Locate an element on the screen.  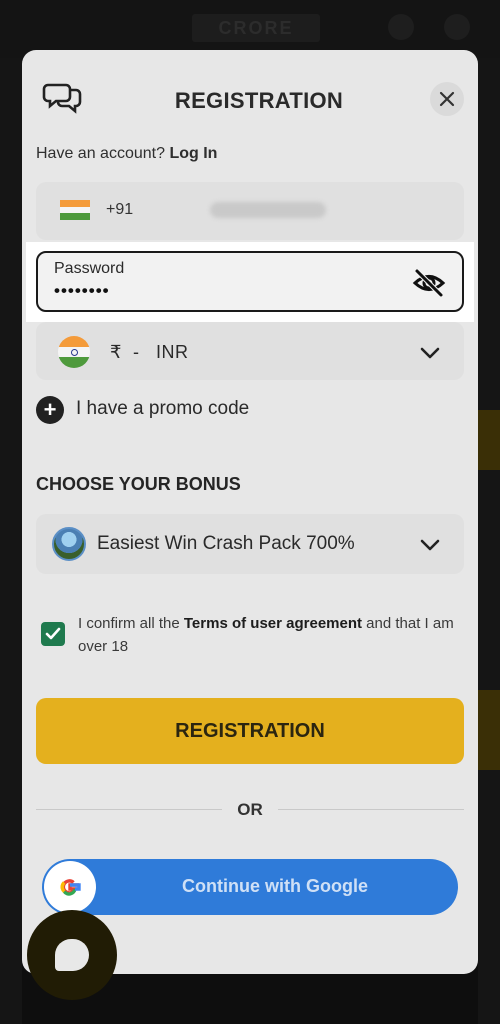
google-icon is located at coordinates (70, 887).